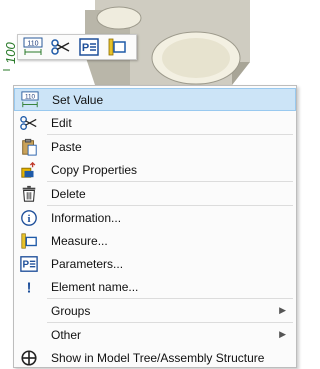 The image size is (320, 369). I want to click on menu-item-label: Edit, so click(61, 122).